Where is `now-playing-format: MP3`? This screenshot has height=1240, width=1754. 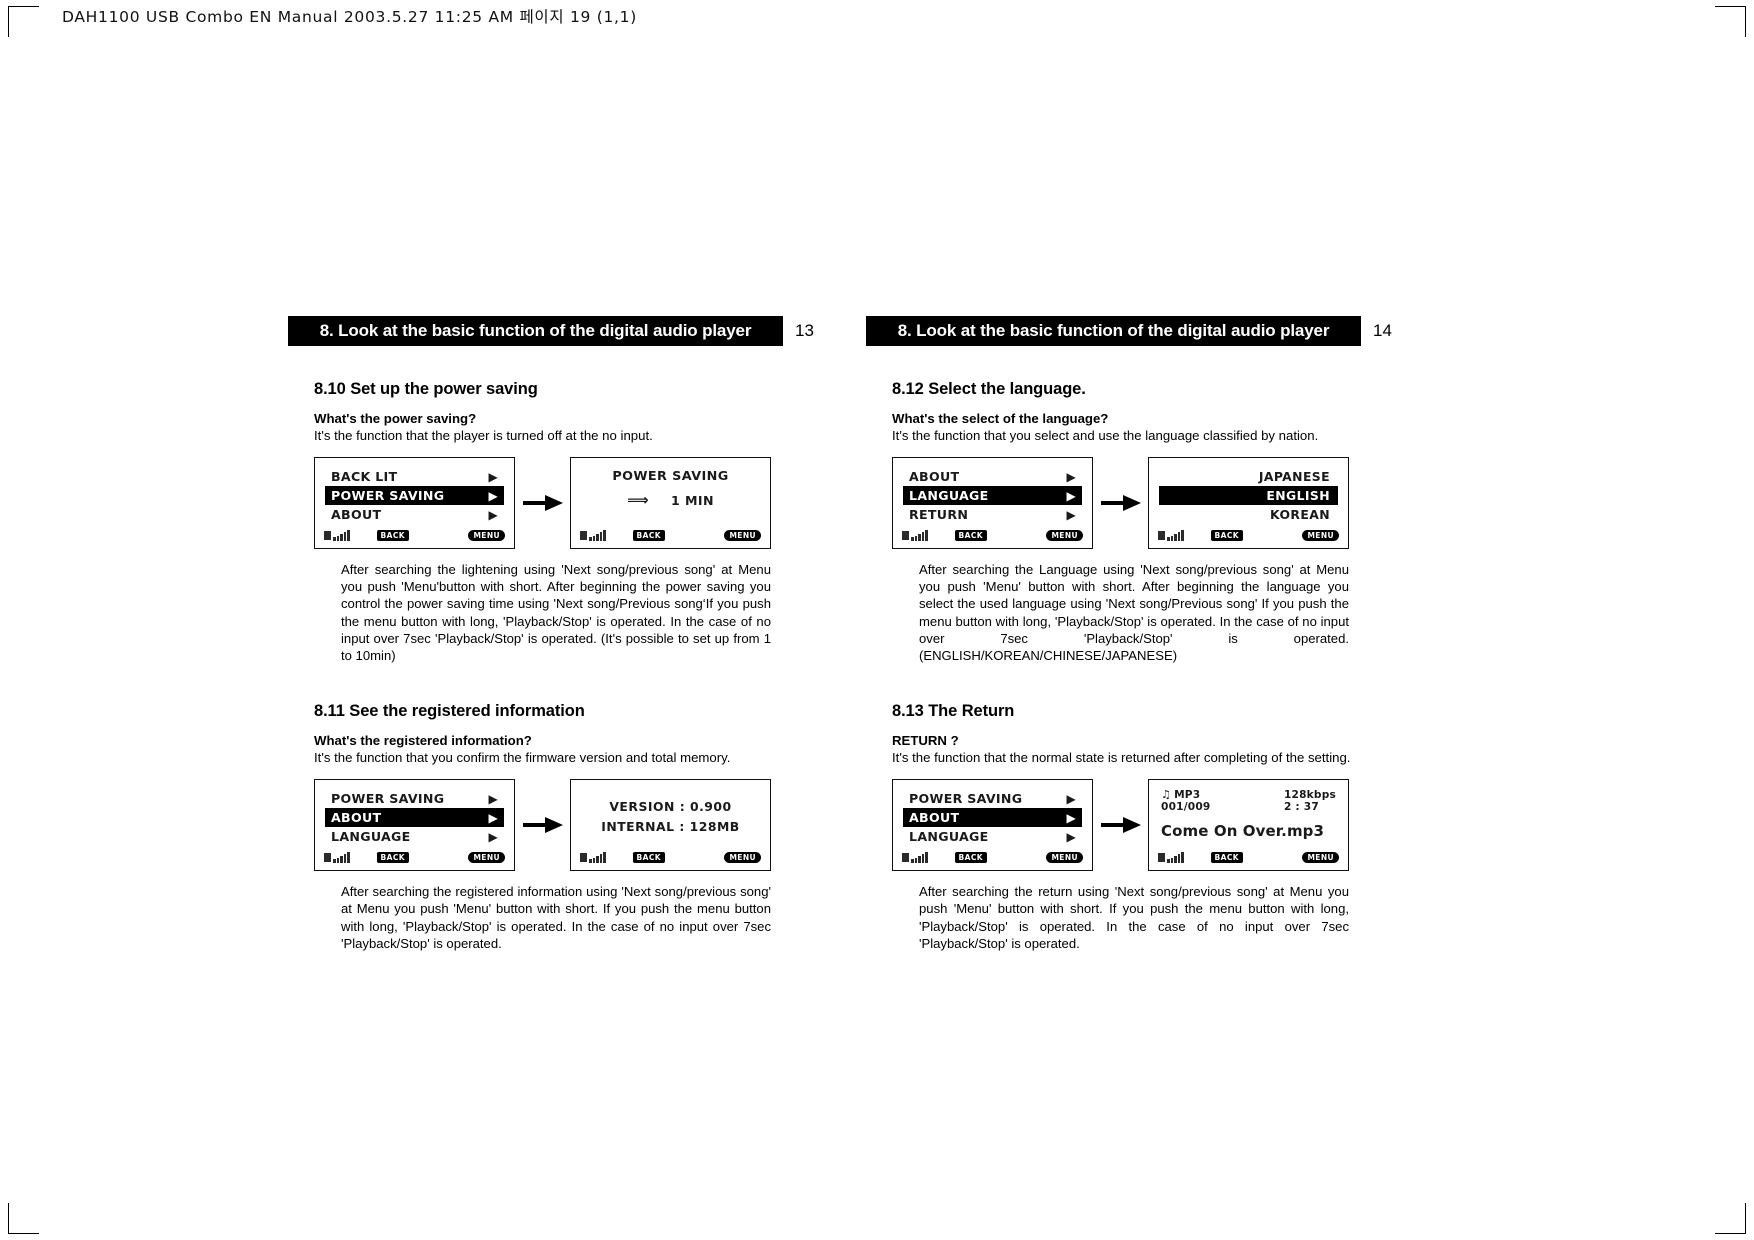
now-playing-format: MP3 is located at coordinates (1187, 795).